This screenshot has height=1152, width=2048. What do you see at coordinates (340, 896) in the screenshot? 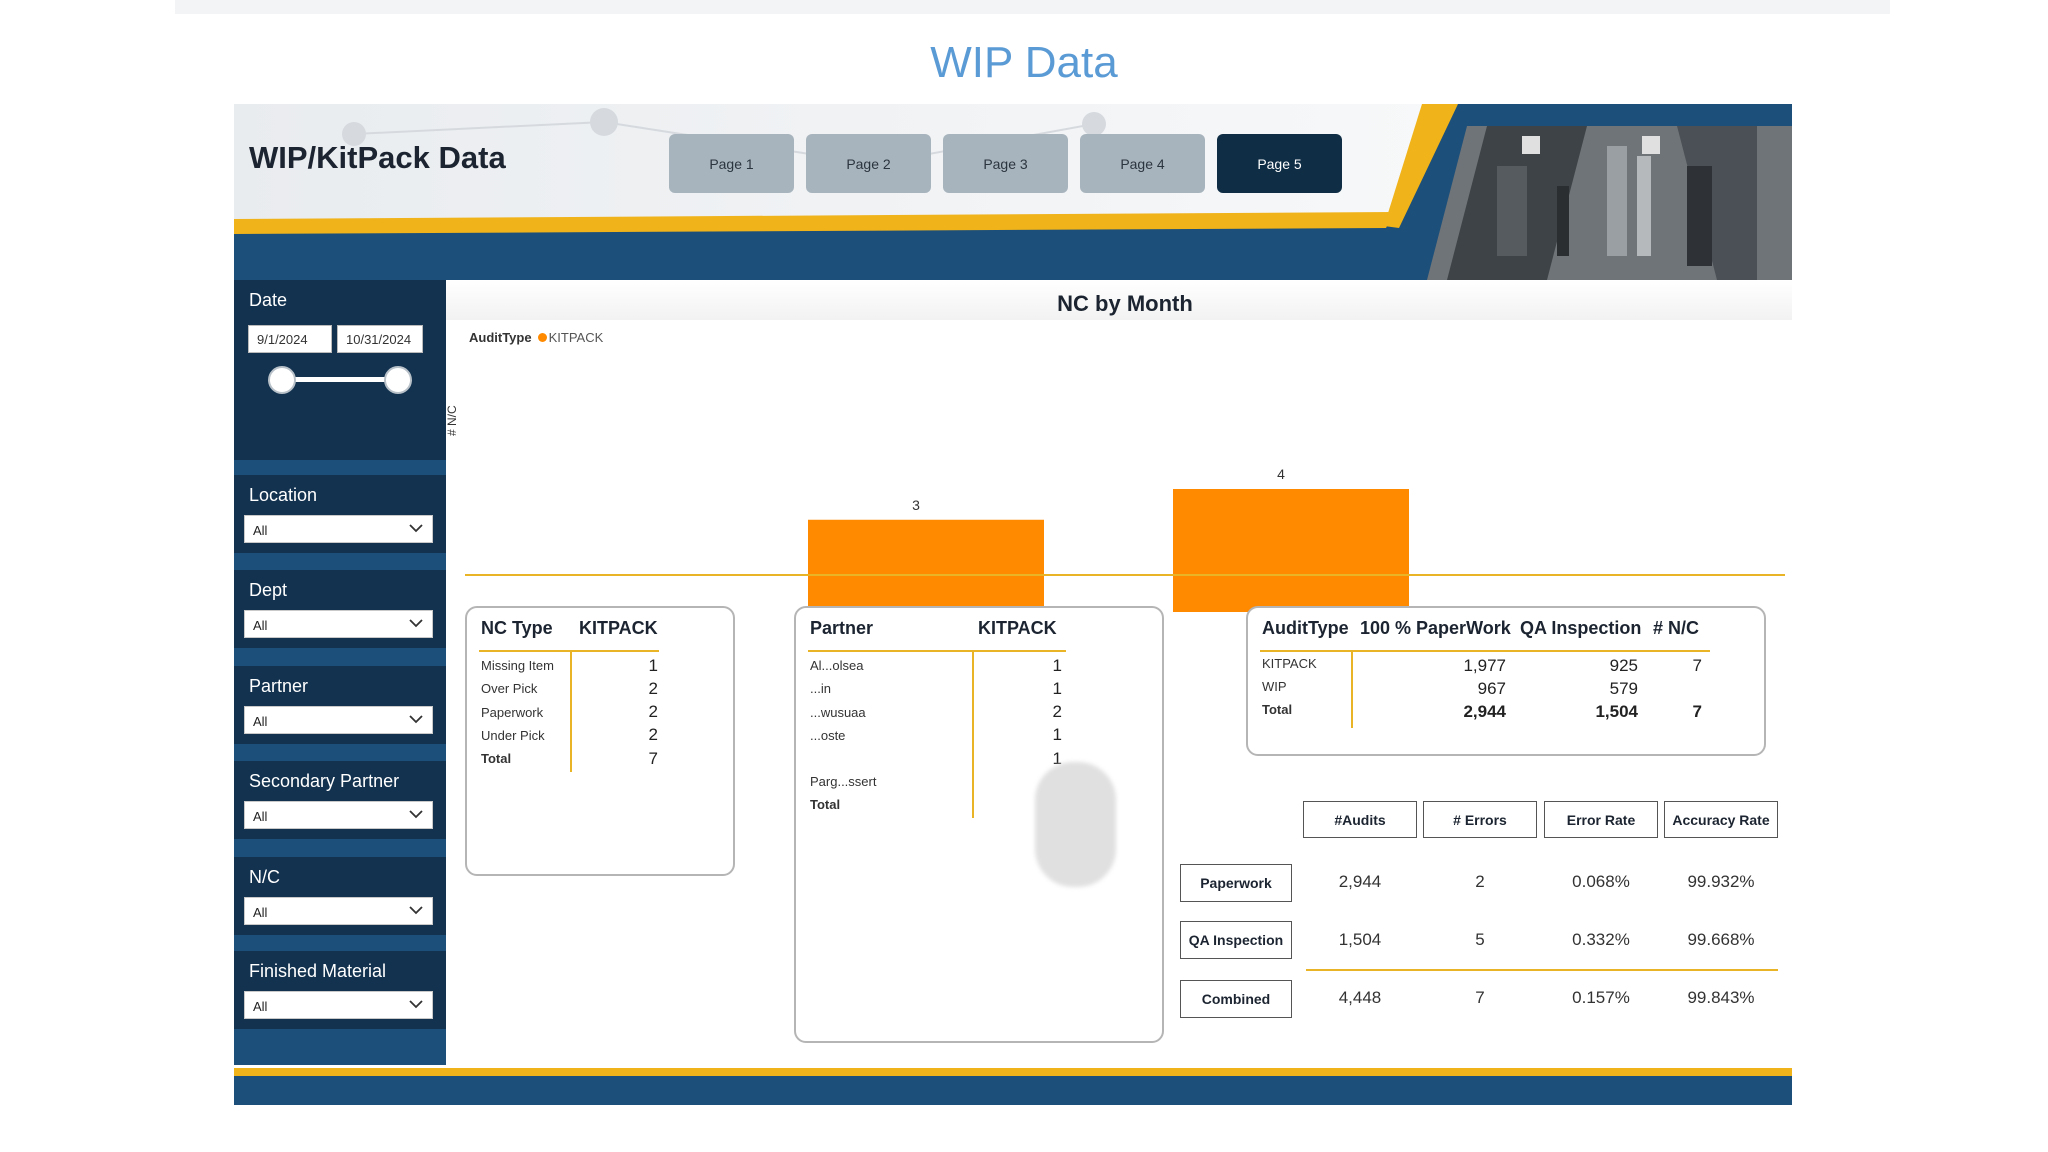
I see `nc-filter-section: N/C All` at bounding box center [340, 896].